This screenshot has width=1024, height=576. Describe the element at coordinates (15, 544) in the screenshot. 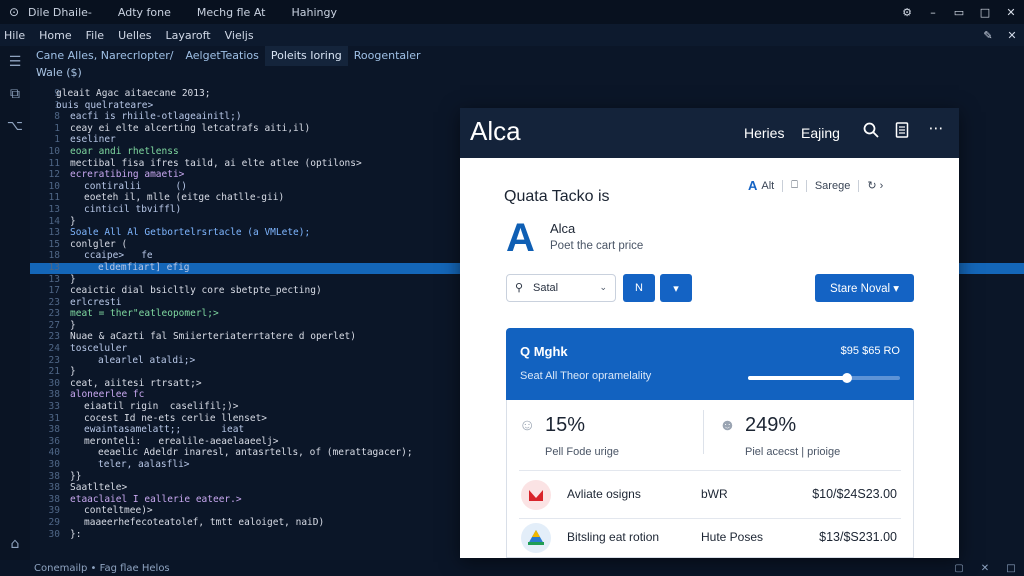

I see `account-icon: ⌂` at that location.